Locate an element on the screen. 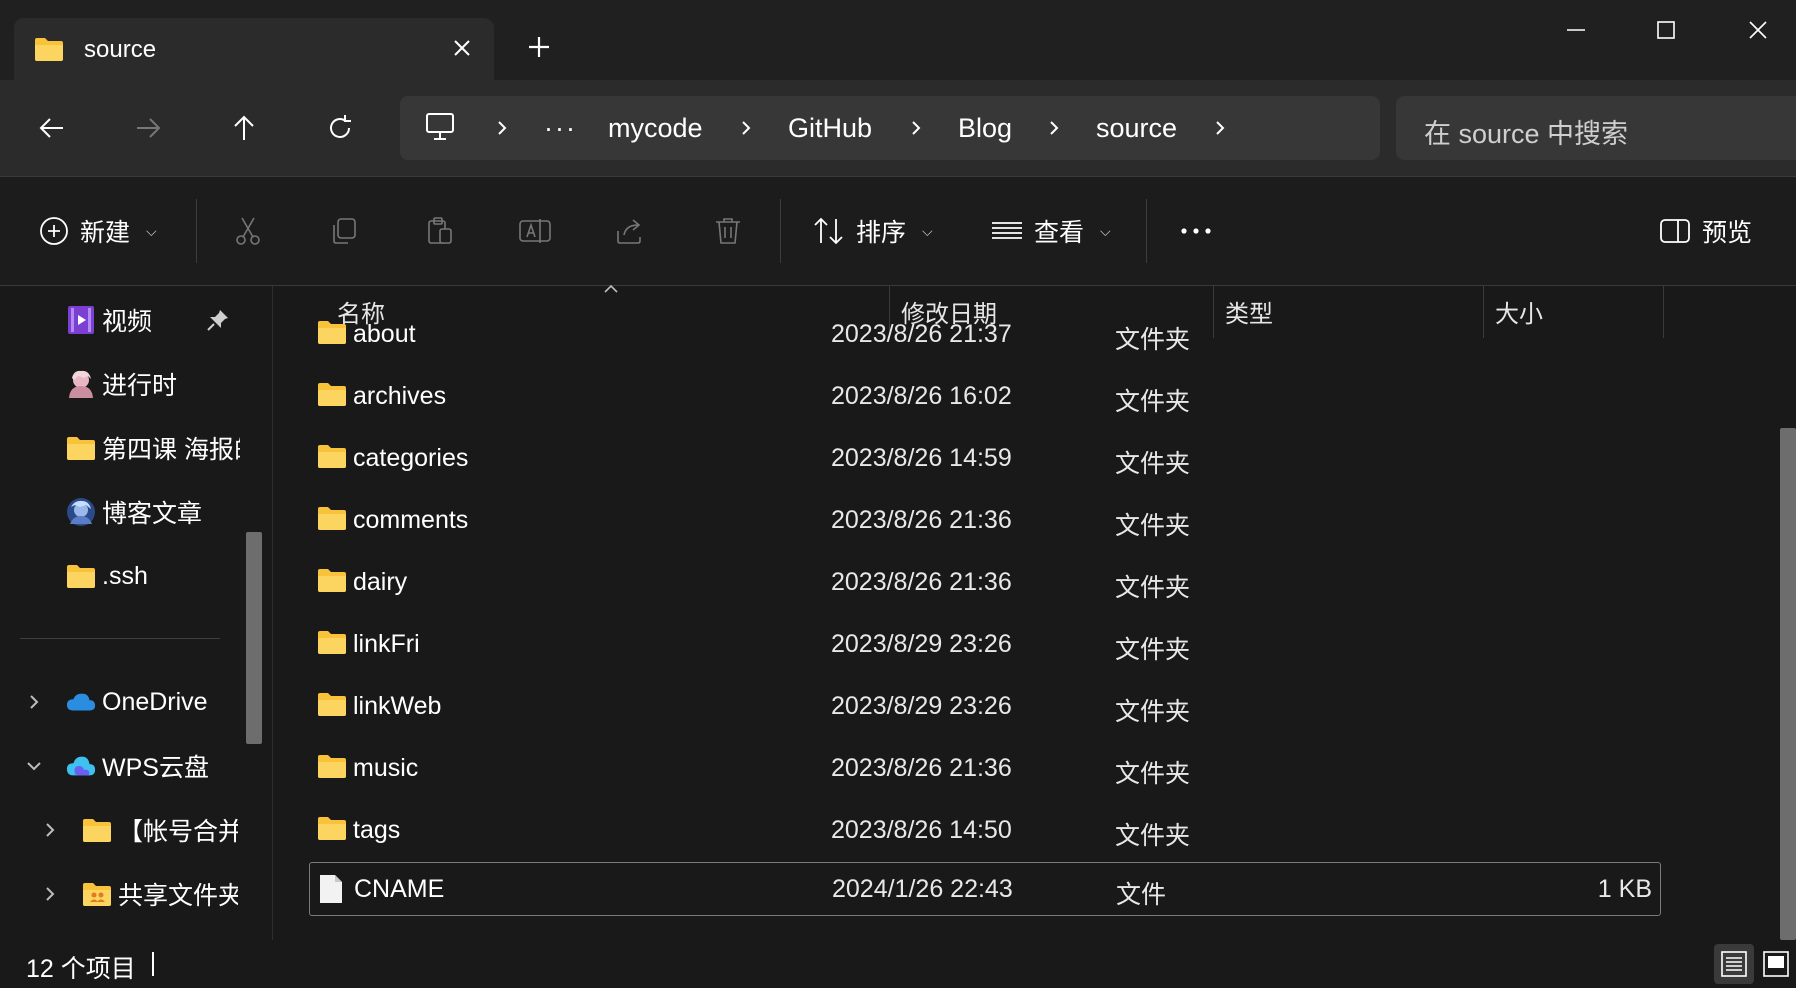 The height and width of the screenshot is (988, 1796). more-icon is located at coordinates (1196, 231).